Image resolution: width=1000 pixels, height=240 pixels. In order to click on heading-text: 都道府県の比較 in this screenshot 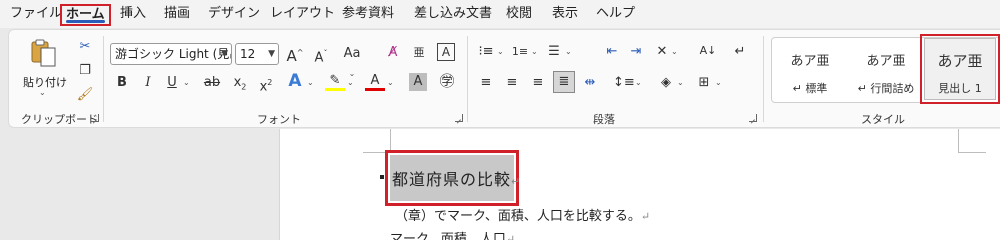, I will do `click(452, 179)`.